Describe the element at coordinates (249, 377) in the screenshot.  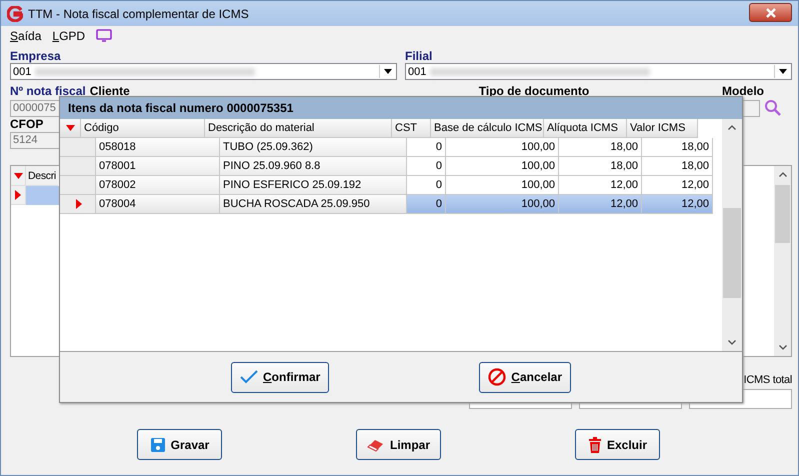
I see `checkmark-icon` at that location.